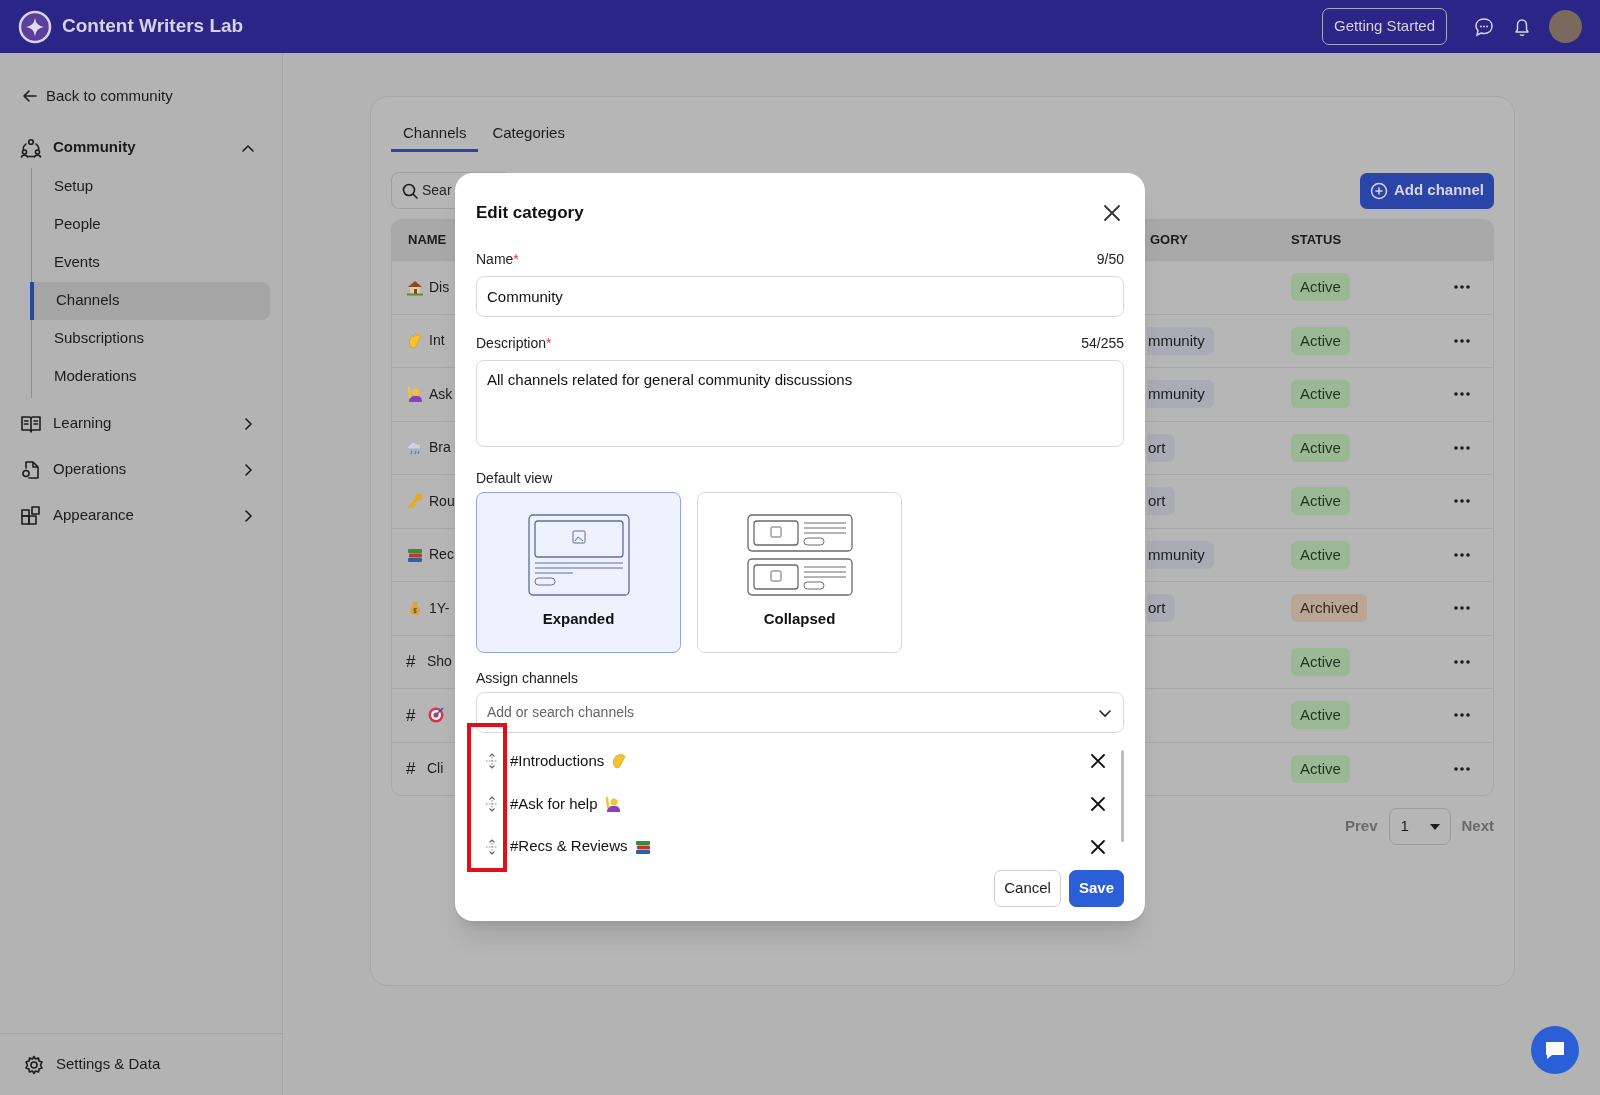  What do you see at coordinates (138, 515) in the screenshot?
I see `nav-section: Appearance` at bounding box center [138, 515].